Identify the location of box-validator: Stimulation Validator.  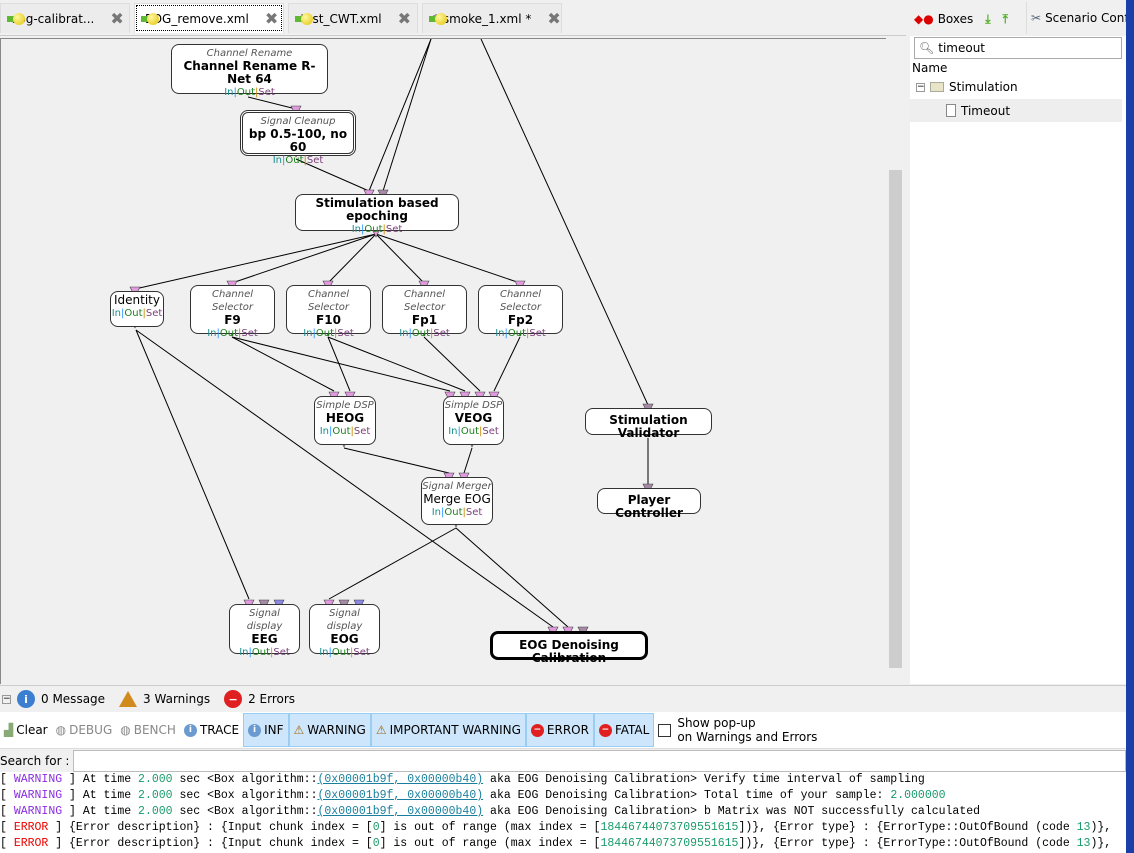
(648, 424).